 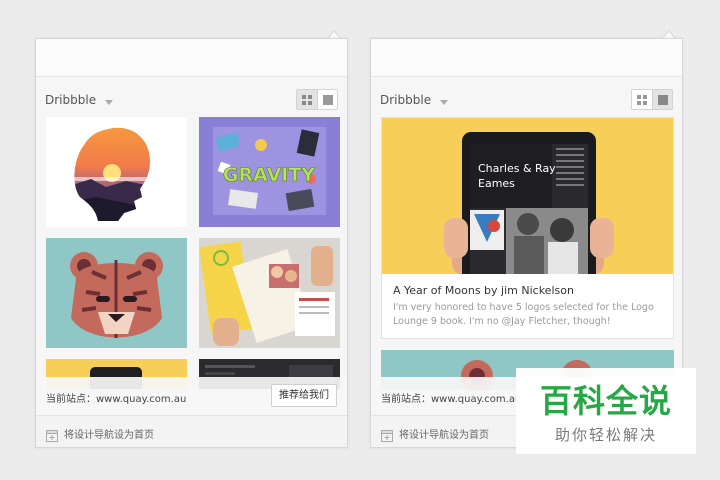 What do you see at coordinates (517, 168) in the screenshot?
I see `tablet-heading-line1: Charles & Ray` at bounding box center [517, 168].